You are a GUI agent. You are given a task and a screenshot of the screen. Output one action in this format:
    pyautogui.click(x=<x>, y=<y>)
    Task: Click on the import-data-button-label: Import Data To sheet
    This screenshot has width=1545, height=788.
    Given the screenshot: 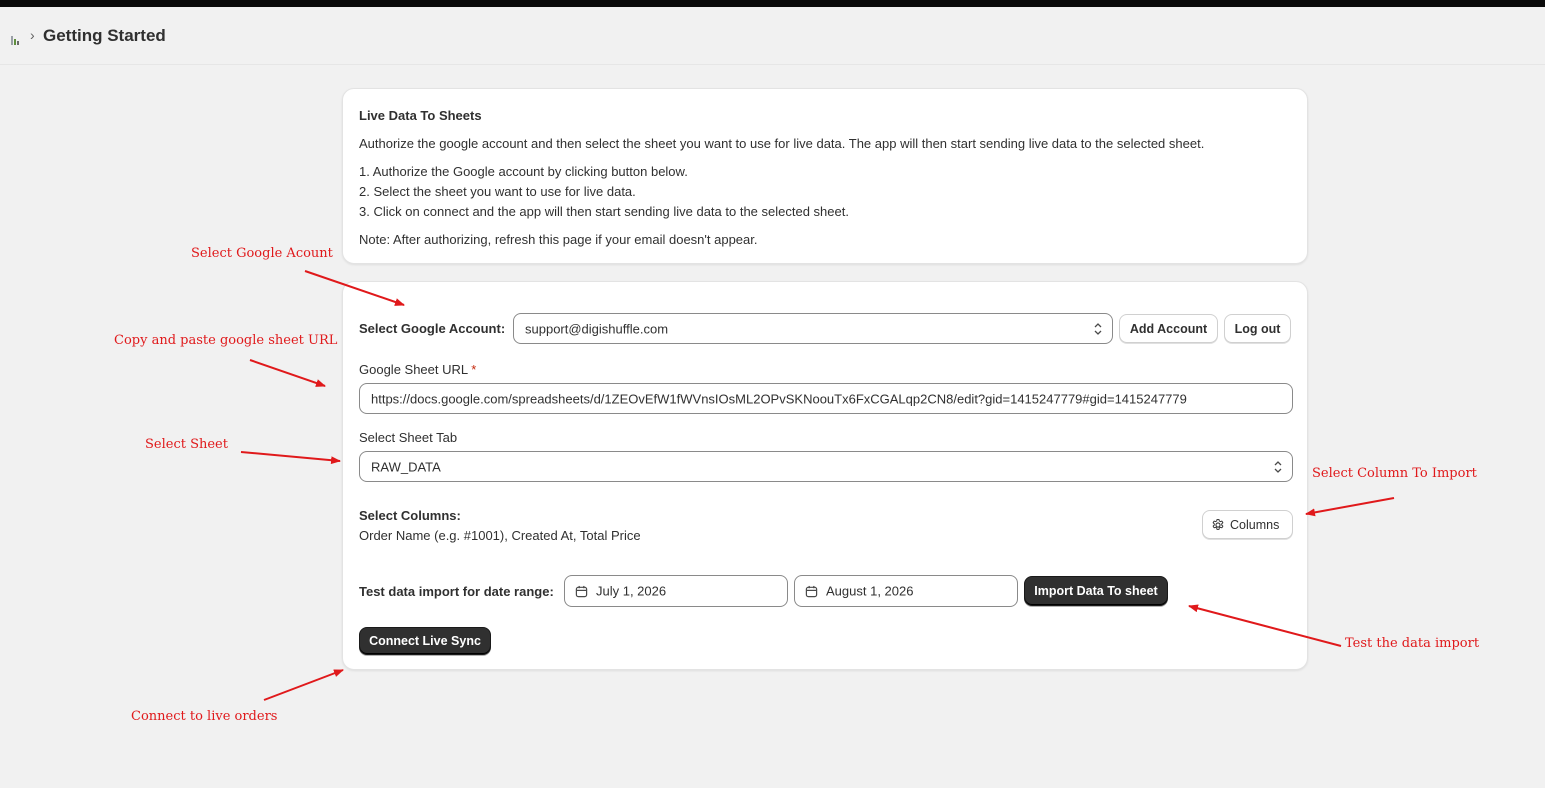 What is the action you would take?
    pyautogui.click(x=1096, y=591)
    